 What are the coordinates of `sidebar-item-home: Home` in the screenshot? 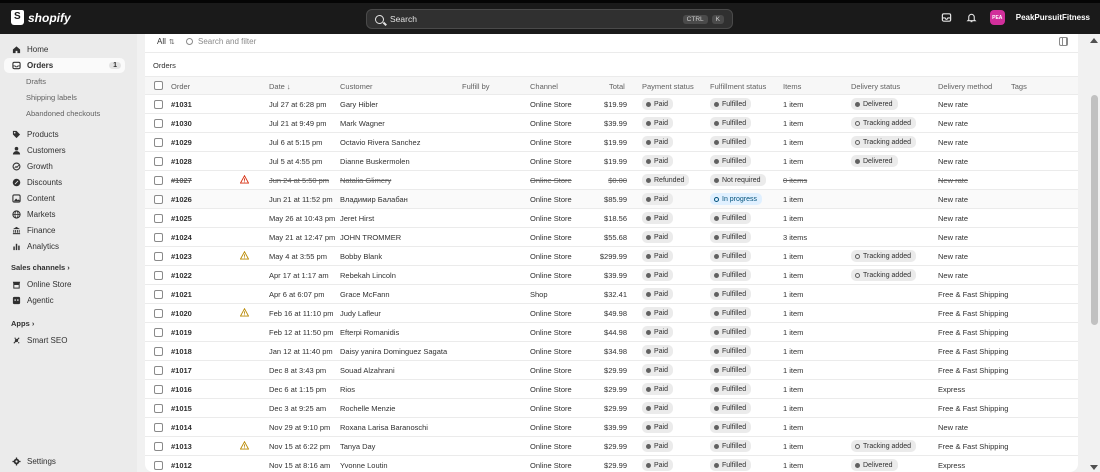 It's located at (64, 49).